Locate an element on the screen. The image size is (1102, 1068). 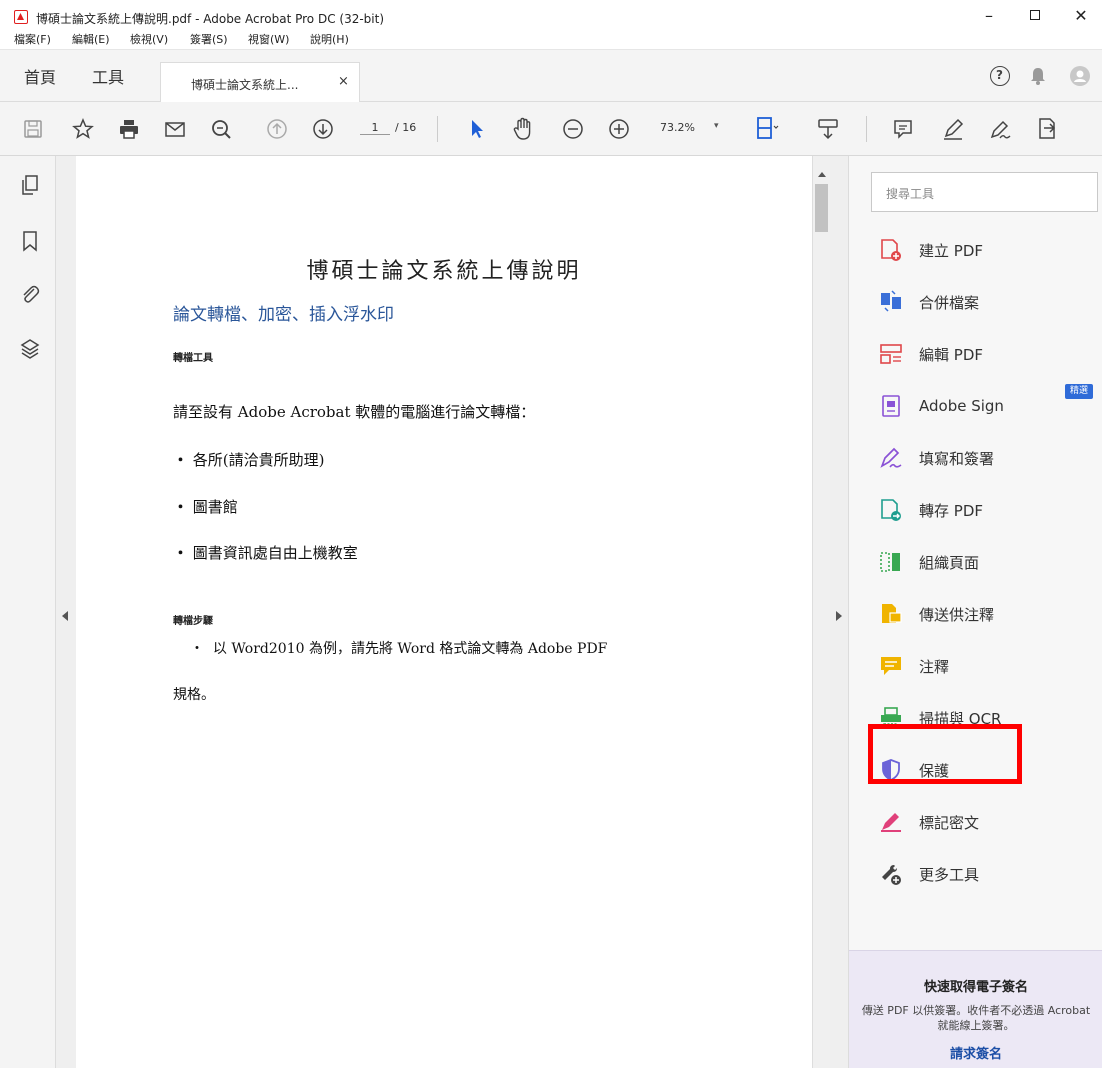
arrow-up-circle-icon is located at coordinates (277, 129).